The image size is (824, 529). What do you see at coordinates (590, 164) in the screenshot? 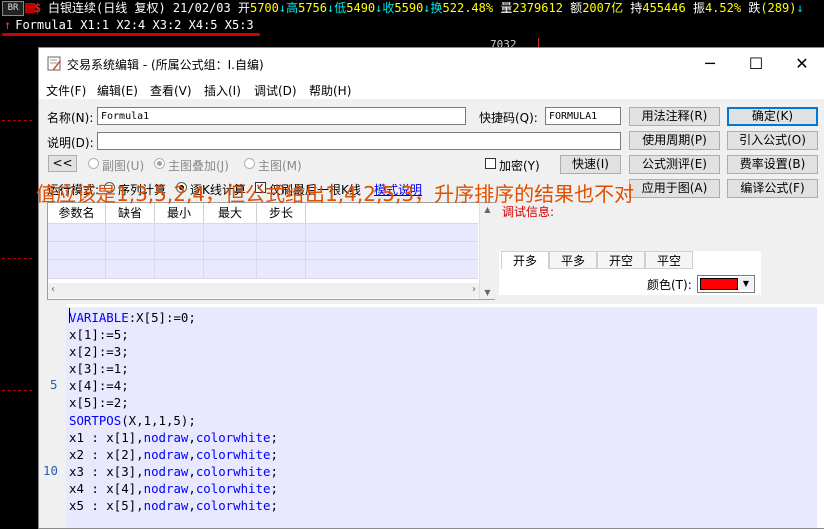
I see `speed-button: 快速(I)` at bounding box center [590, 164].